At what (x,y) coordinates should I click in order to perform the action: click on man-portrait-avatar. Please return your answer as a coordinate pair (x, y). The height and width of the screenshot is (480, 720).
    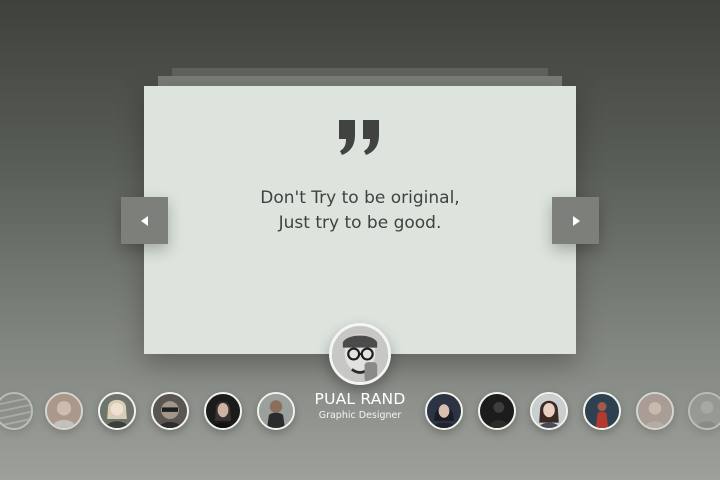
    Looking at the image, I should click on (276, 411).